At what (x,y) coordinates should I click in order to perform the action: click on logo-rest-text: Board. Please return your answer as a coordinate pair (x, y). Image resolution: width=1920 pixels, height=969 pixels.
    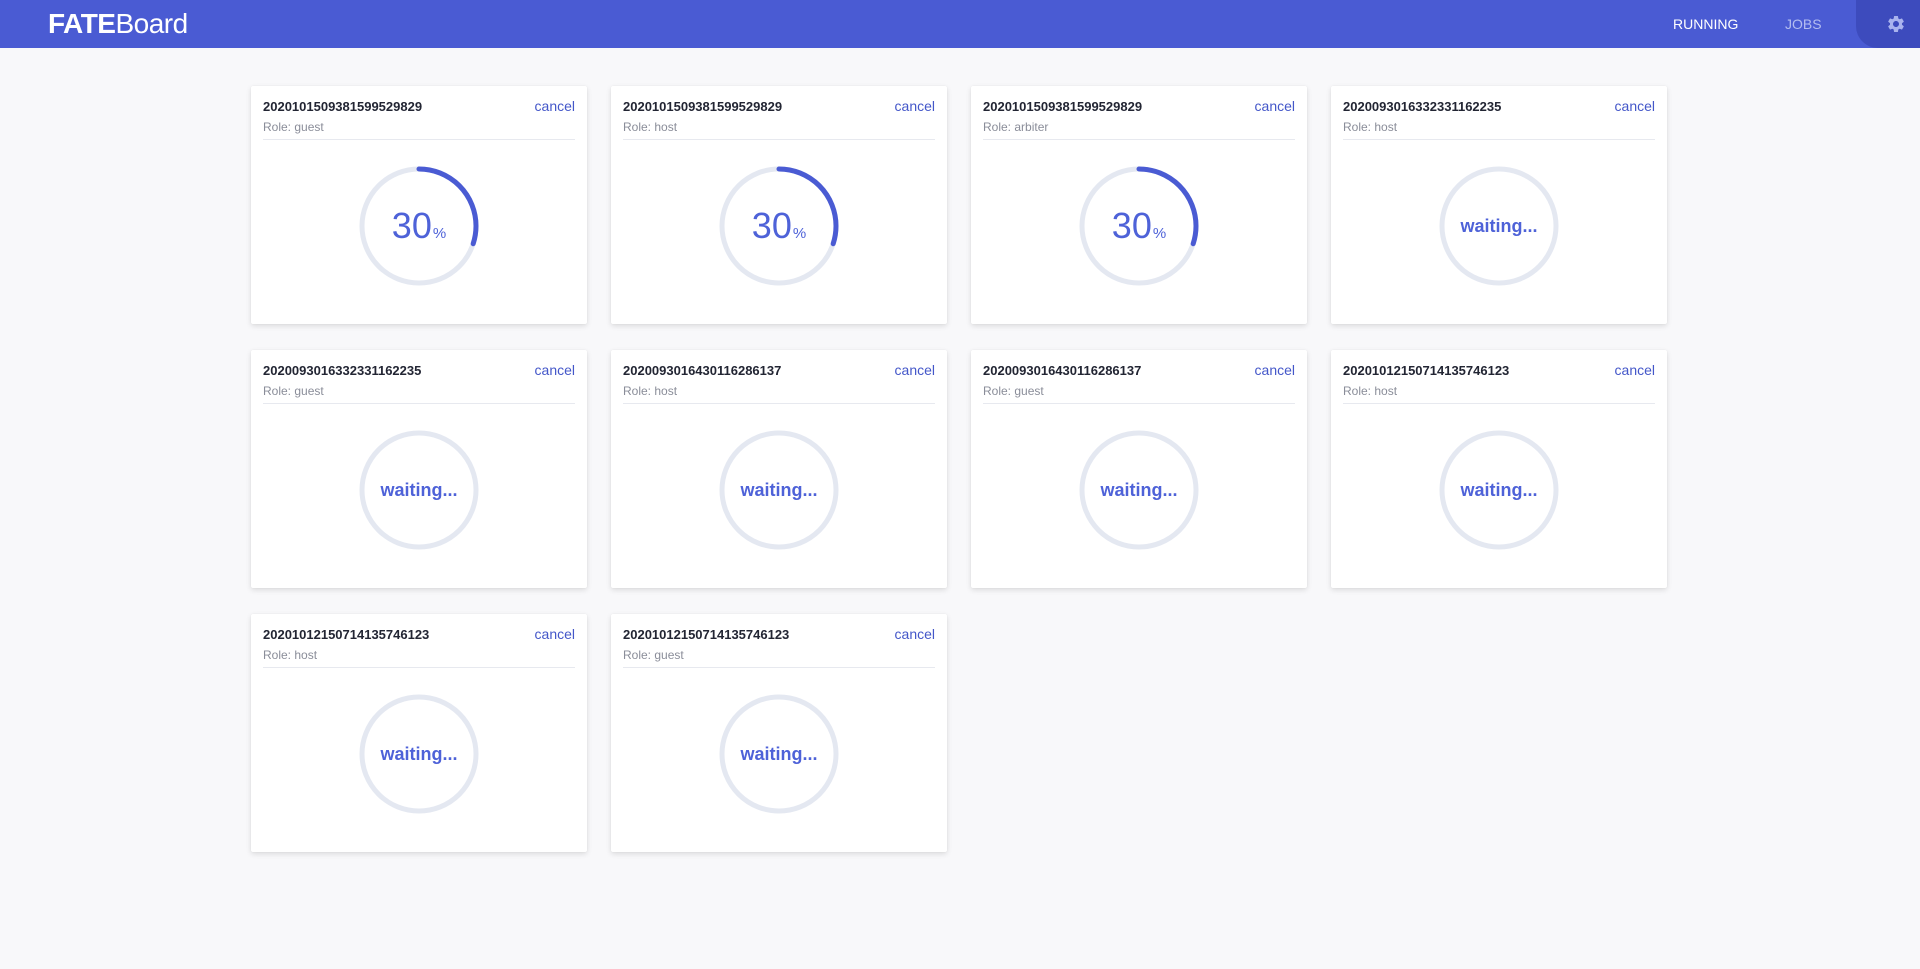
    Looking at the image, I should click on (151, 23).